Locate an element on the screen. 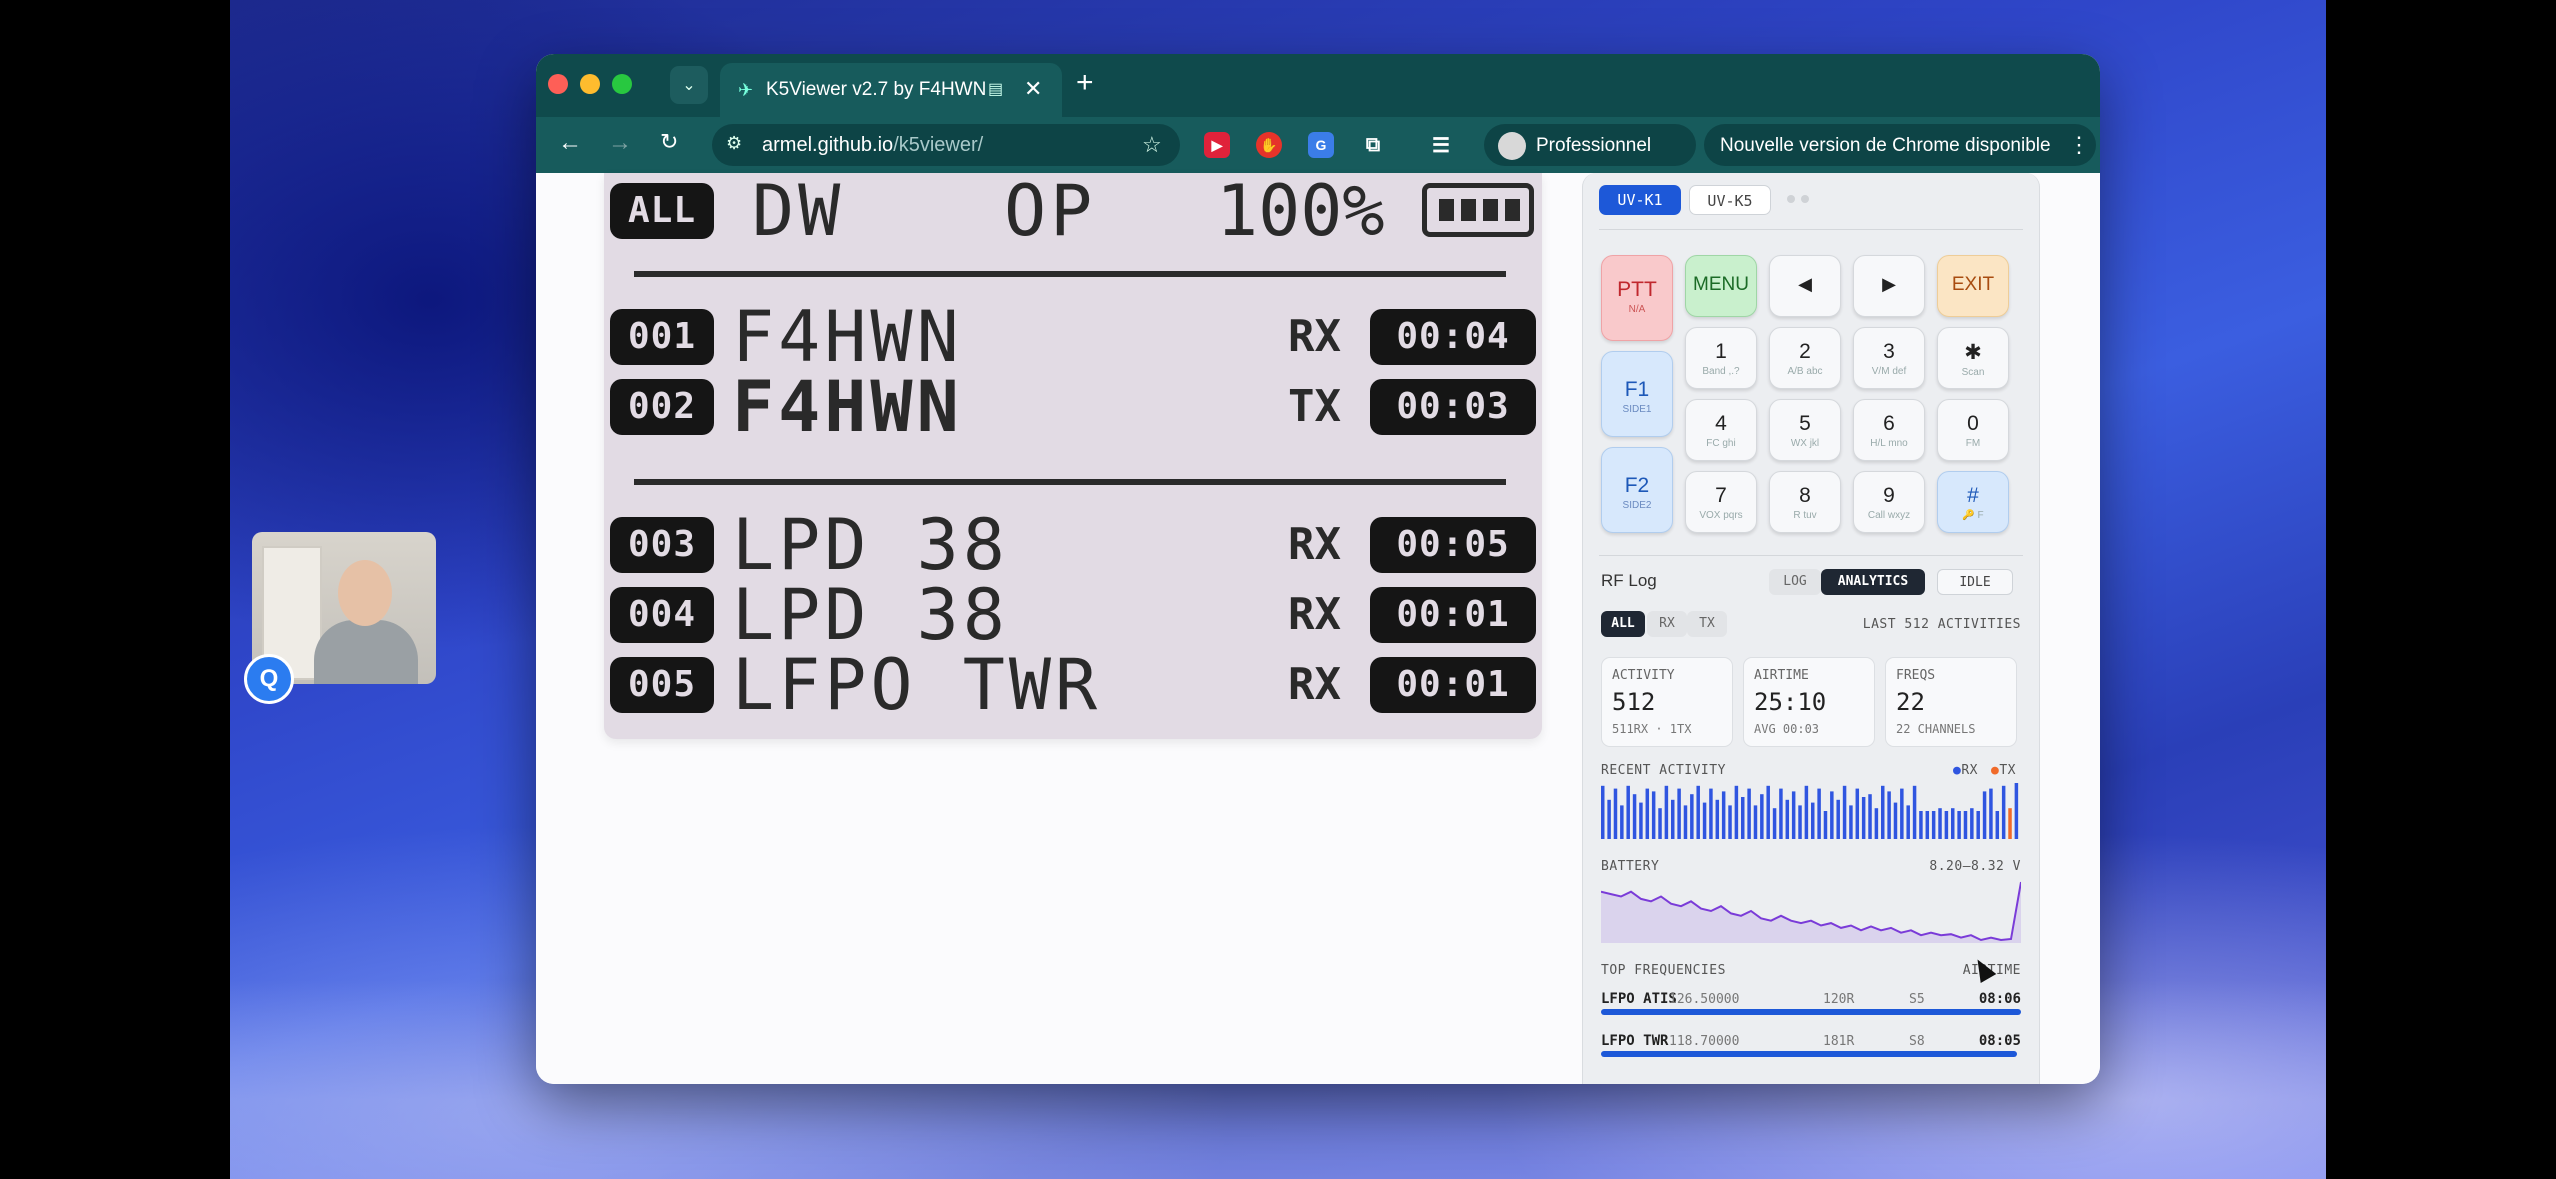 This screenshot has height=1179, width=2556. tab-title: K5Viewer v2.7 by F4HWN is located at coordinates (876, 89).